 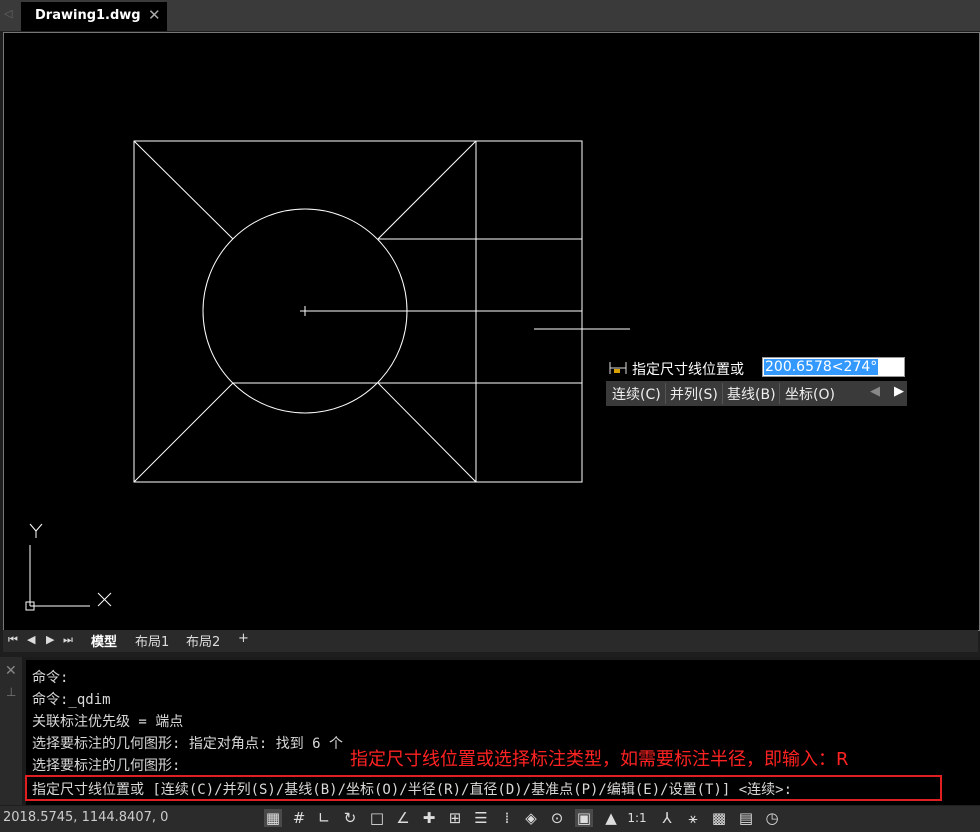 What do you see at coordinates (611, 818) in the screenshot?
I see `workspace-icon: ▲` at bounding box center [611, 818].